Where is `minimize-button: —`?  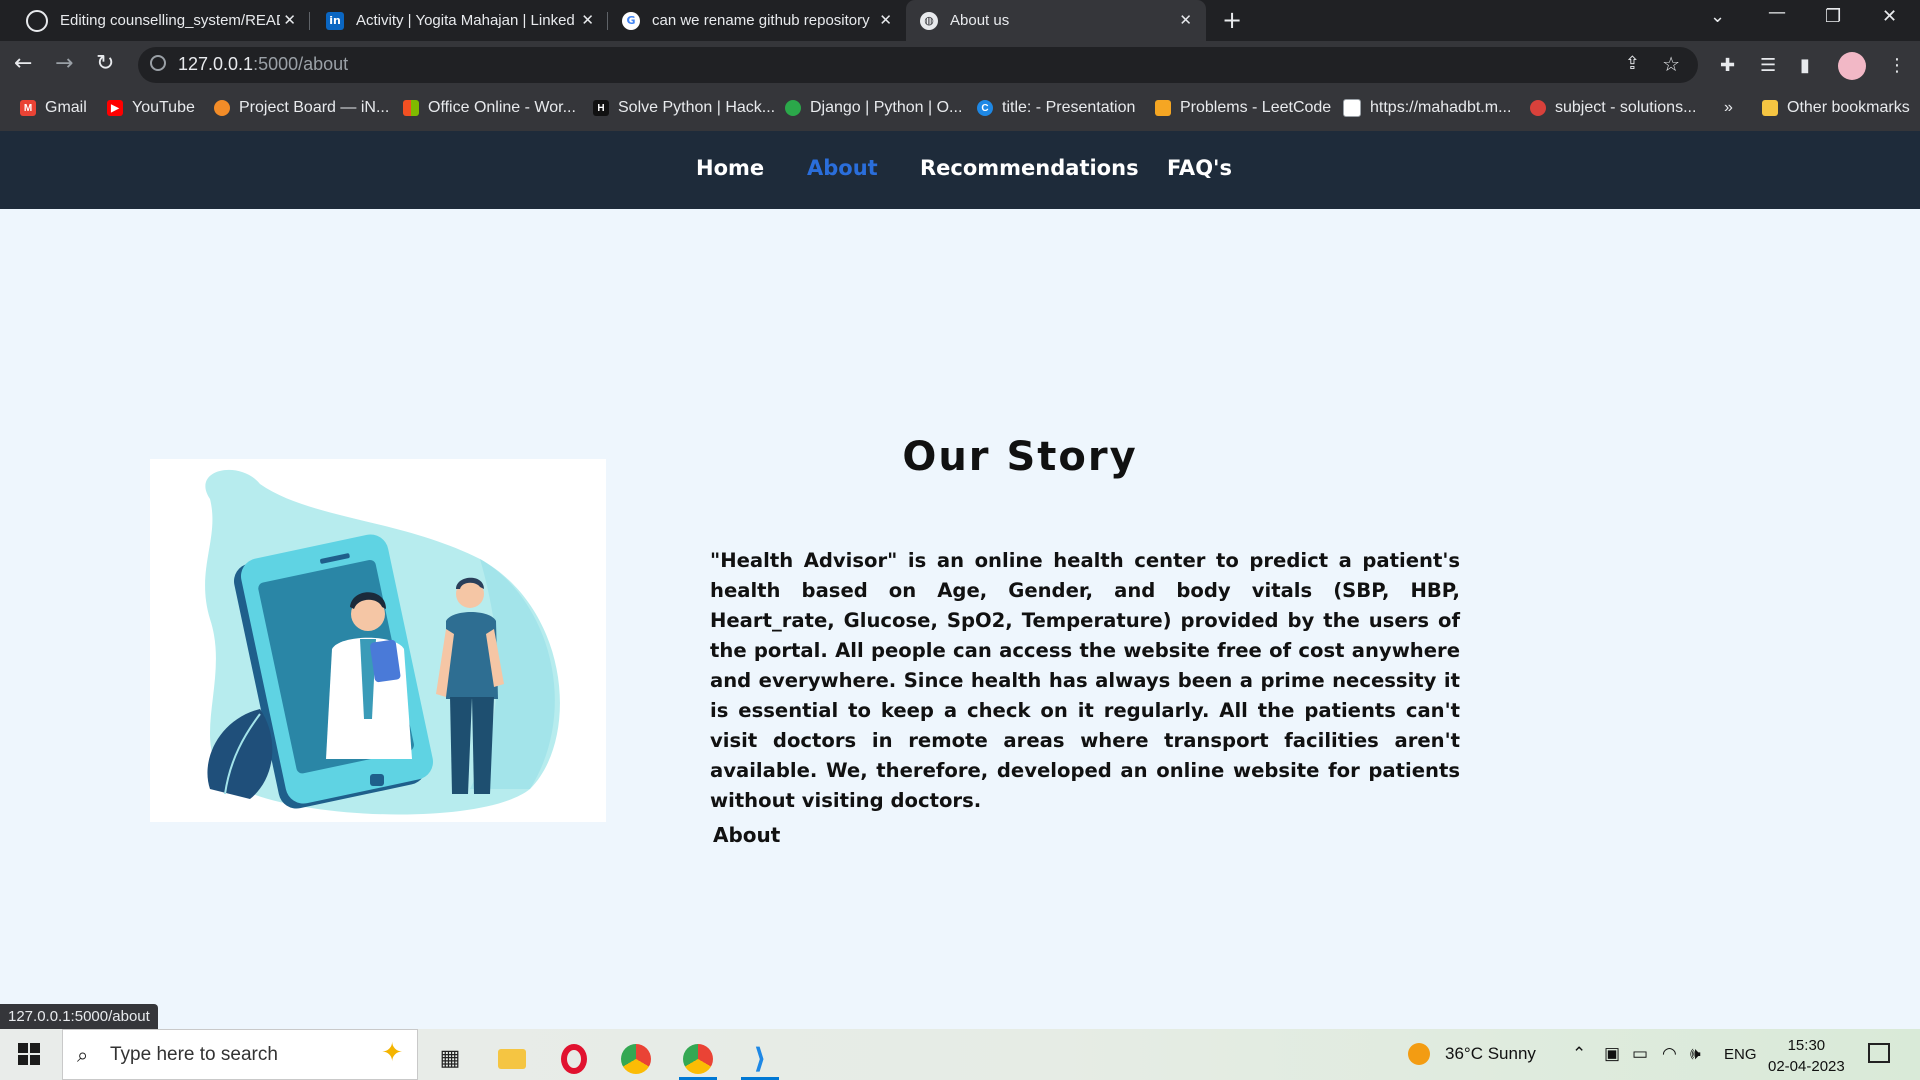 minimize-button: — is located at coordinates (1777, 12).